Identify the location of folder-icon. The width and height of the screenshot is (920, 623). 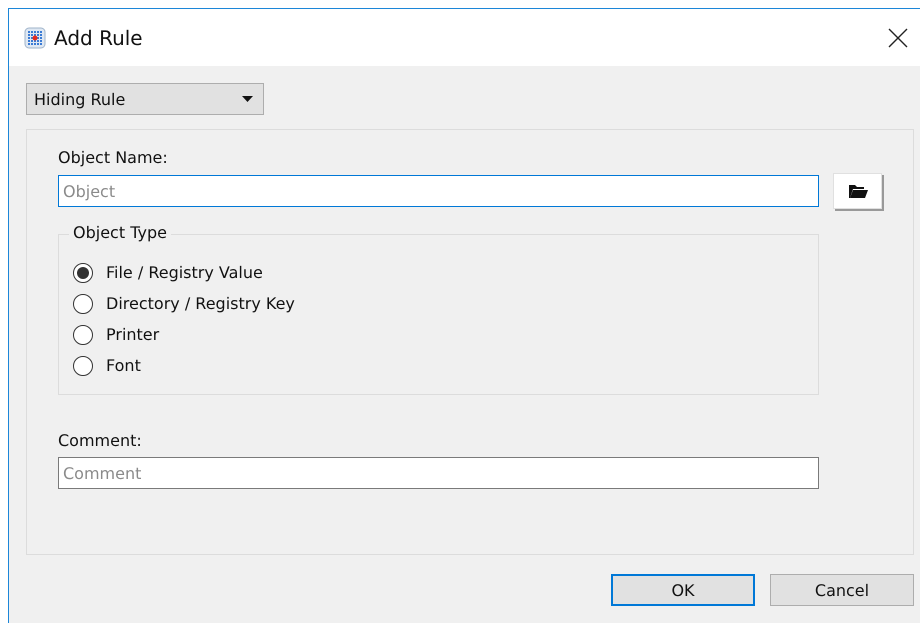
(858, 191).